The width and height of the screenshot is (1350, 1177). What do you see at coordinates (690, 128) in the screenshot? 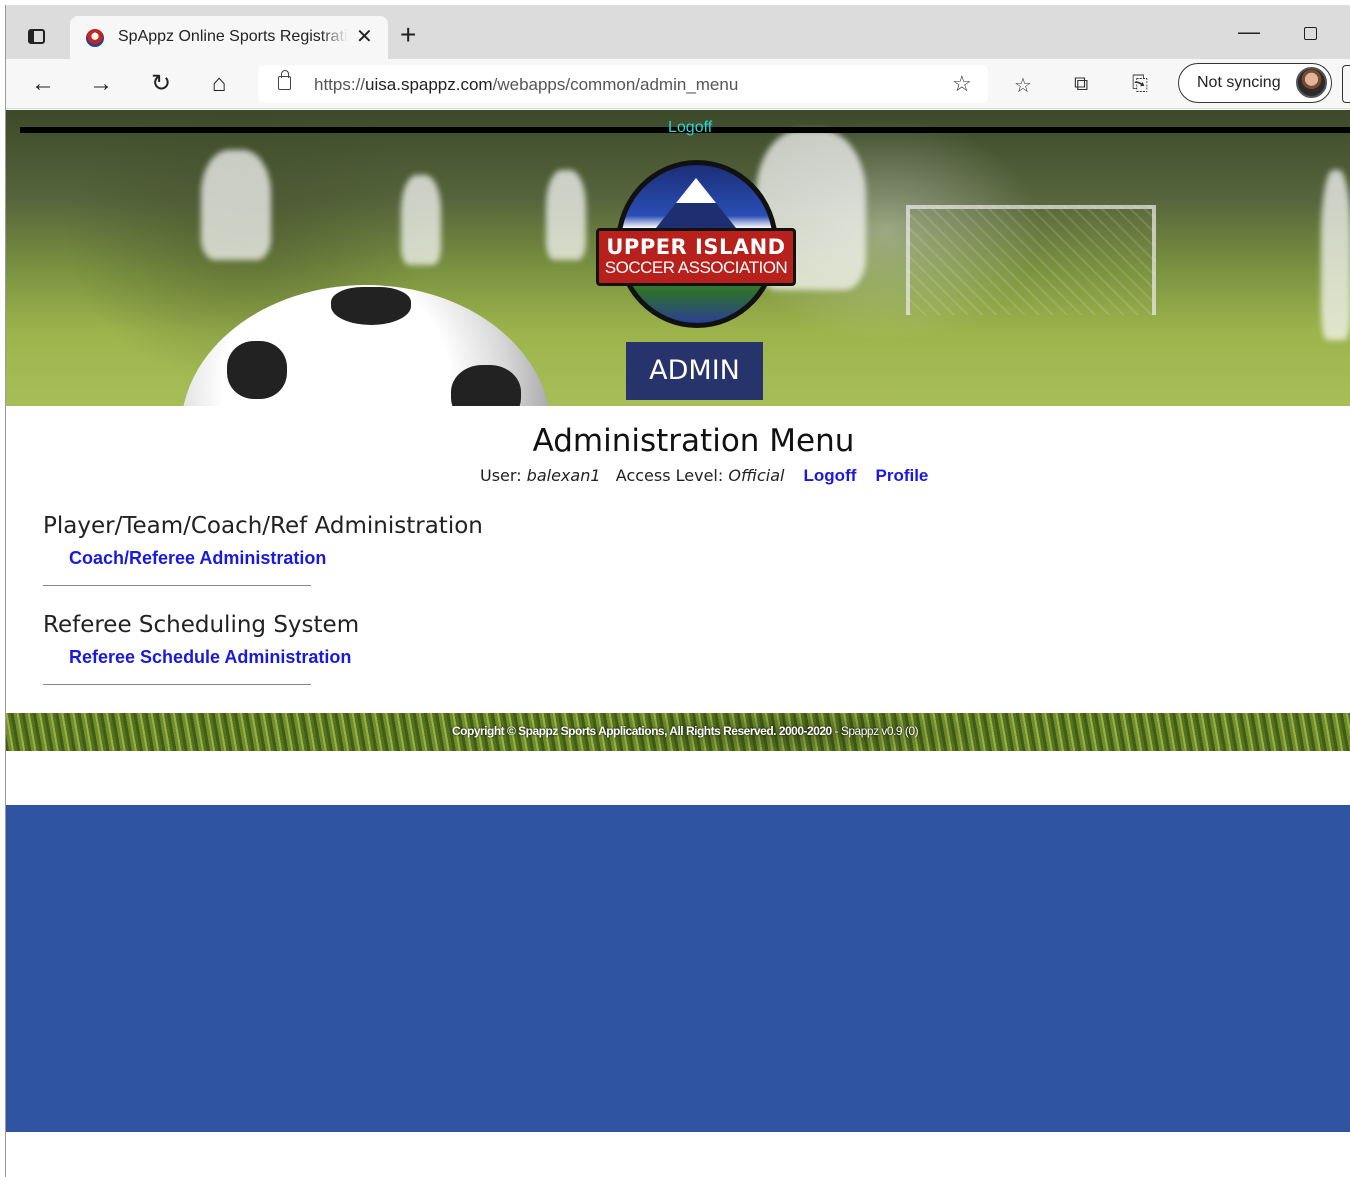
I see `top-logoff-link: Logoff` at bounding box center [690, 128].